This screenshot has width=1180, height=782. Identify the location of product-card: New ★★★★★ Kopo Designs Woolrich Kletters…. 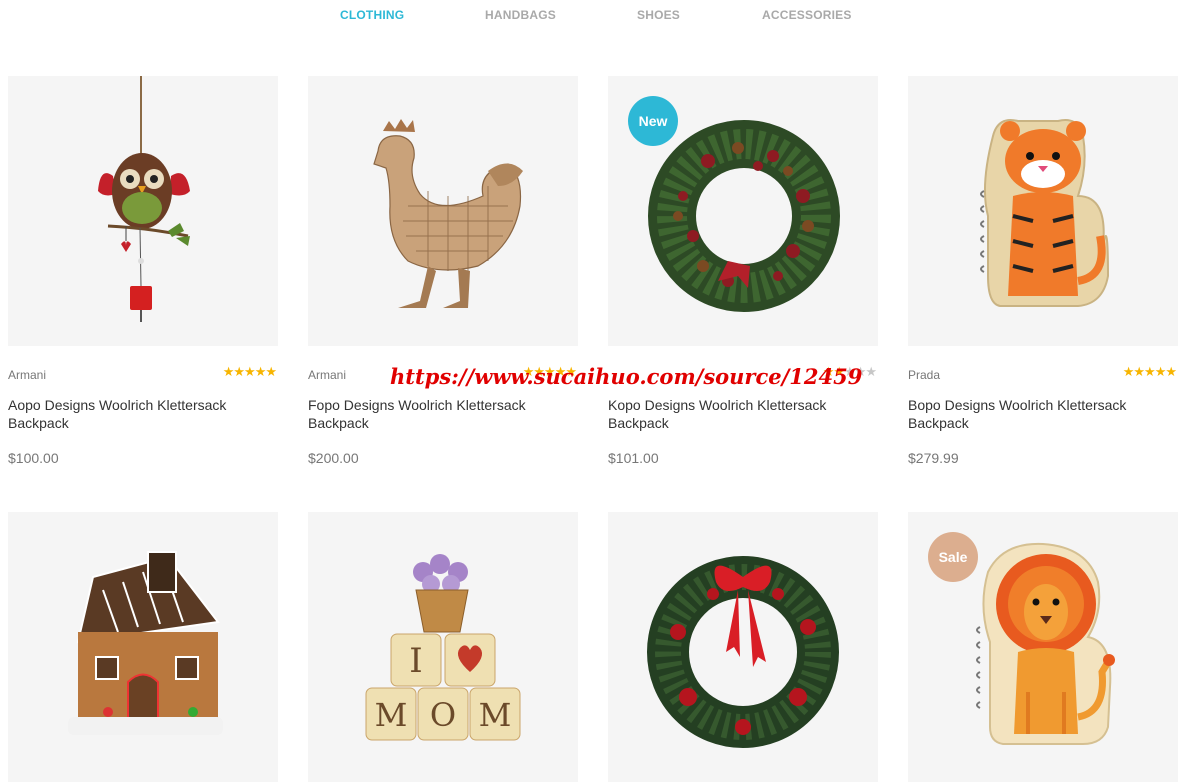
(743, 271).